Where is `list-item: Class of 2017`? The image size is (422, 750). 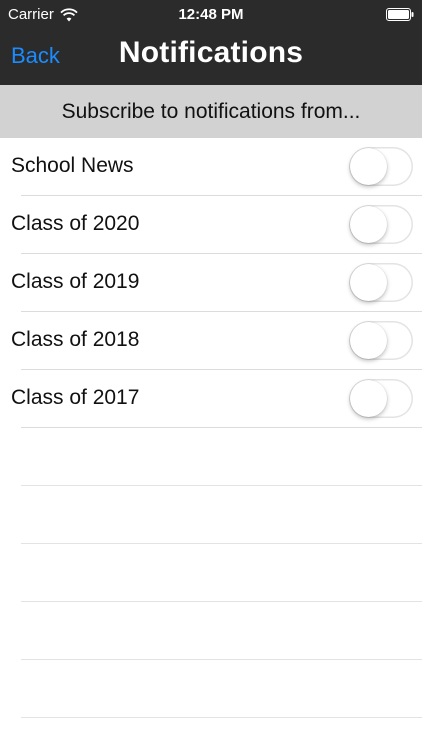 list-item: Class of 2017 is located at coordinates (211, 399).